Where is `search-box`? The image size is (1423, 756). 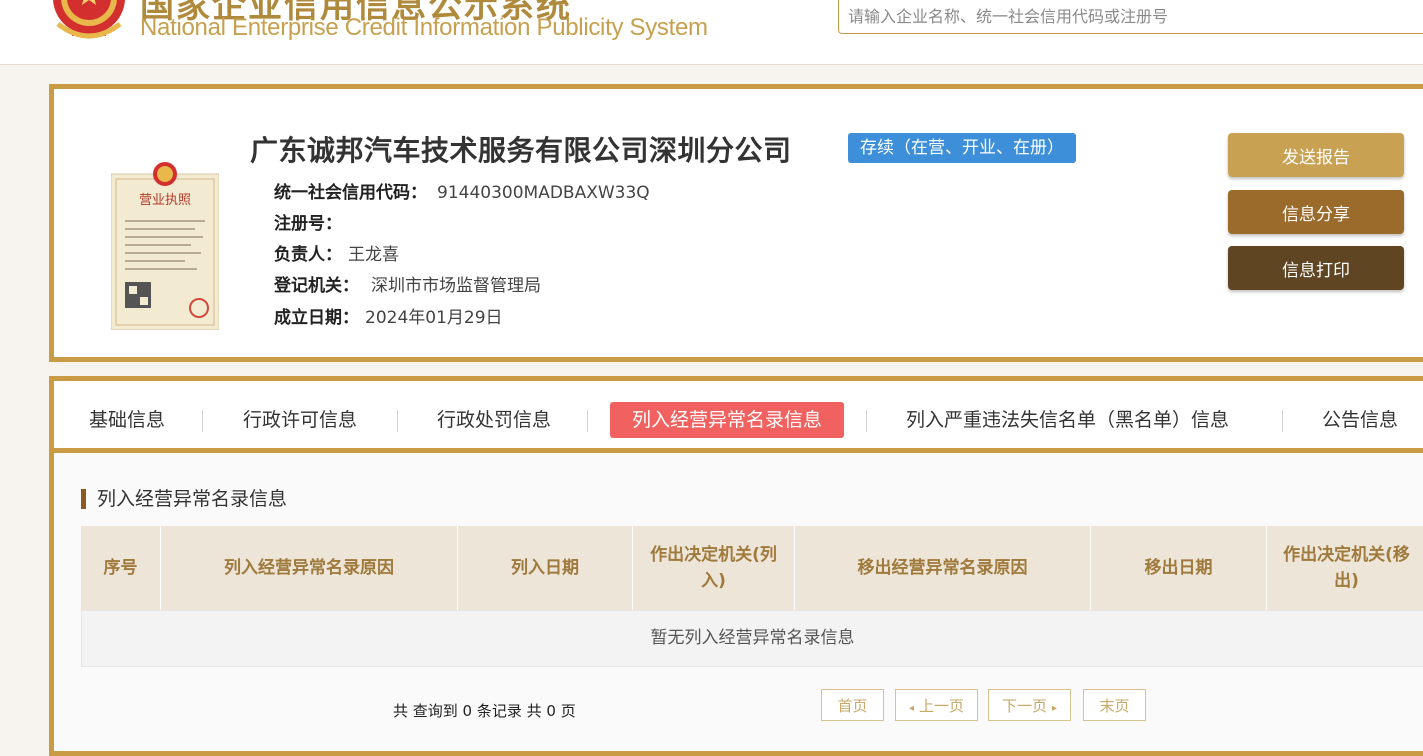
search-box is located at coordinates (1130, 17).